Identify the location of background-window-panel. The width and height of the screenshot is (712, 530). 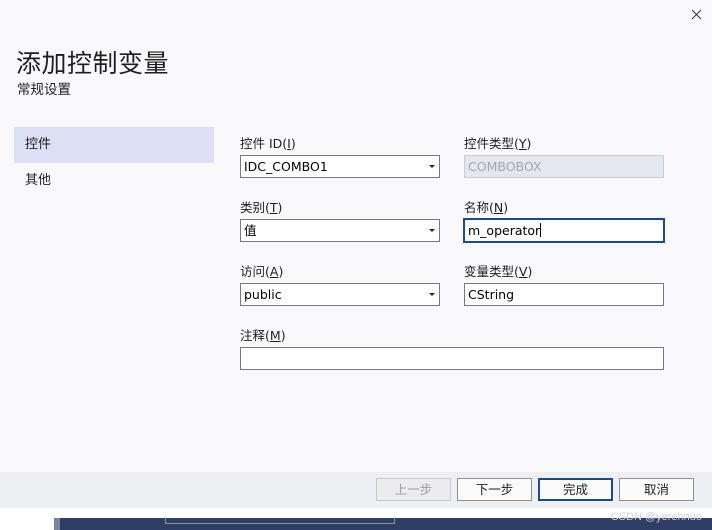
(280, 521).